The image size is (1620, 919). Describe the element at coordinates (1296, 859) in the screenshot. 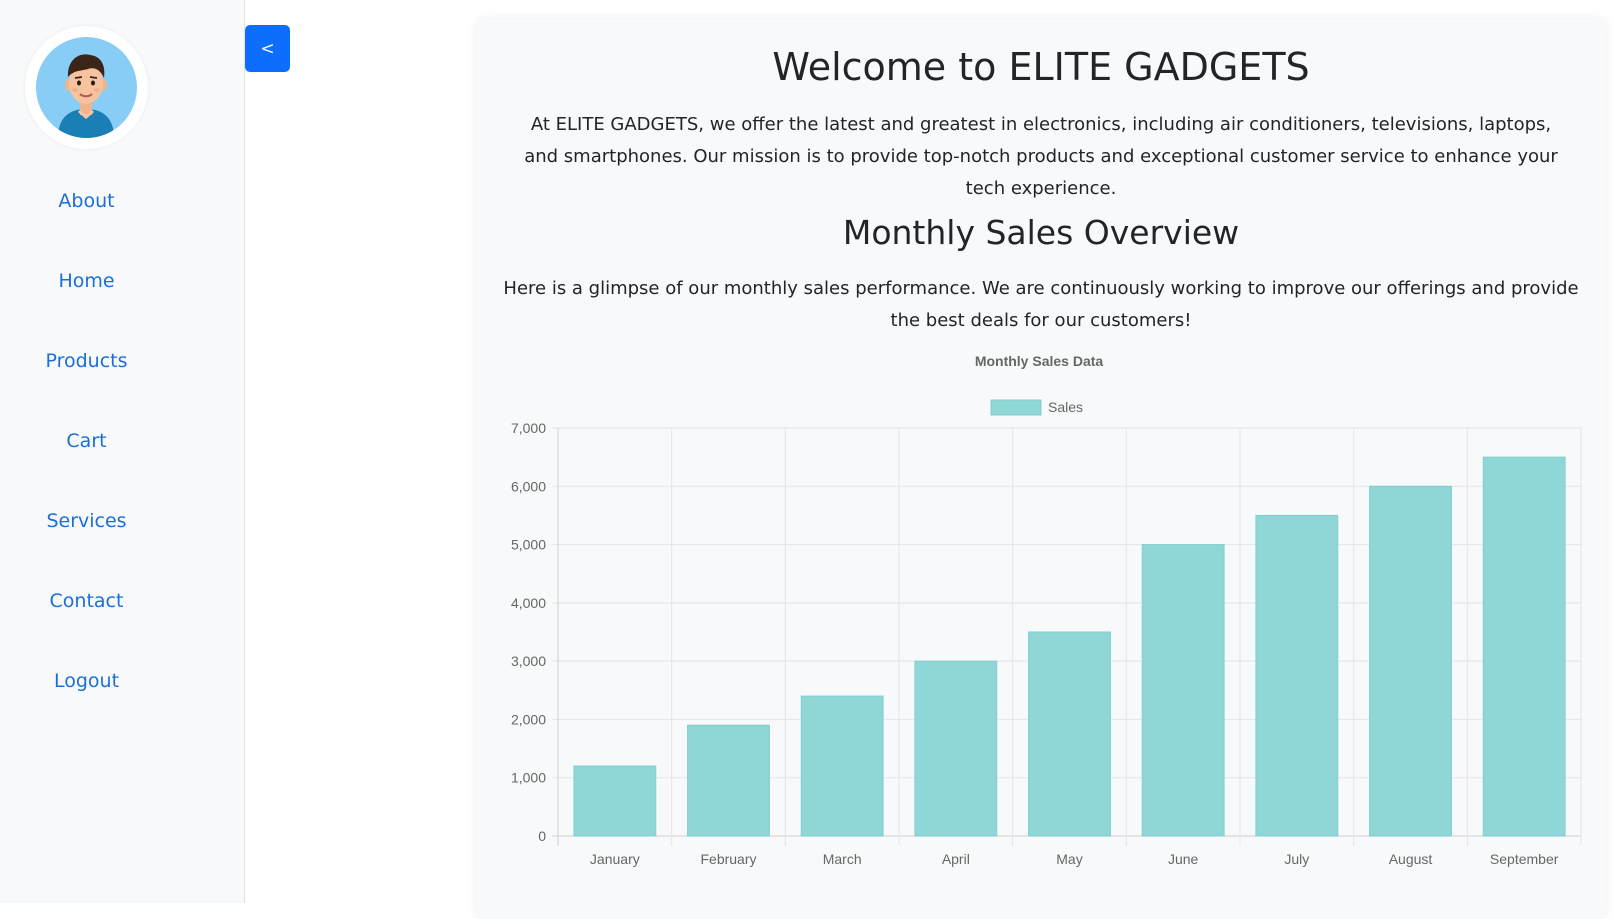

I see `x-tick-label: July` at that location.